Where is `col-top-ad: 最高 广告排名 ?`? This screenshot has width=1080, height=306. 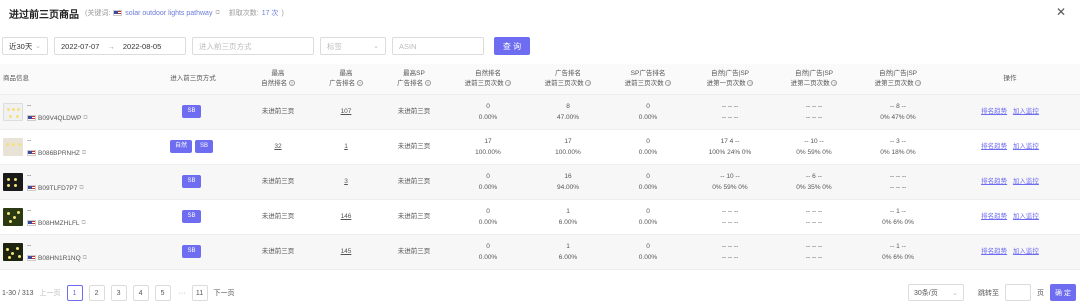
col-top-ad: 最高 广告排名 ? is located at coordinates (346, 79).